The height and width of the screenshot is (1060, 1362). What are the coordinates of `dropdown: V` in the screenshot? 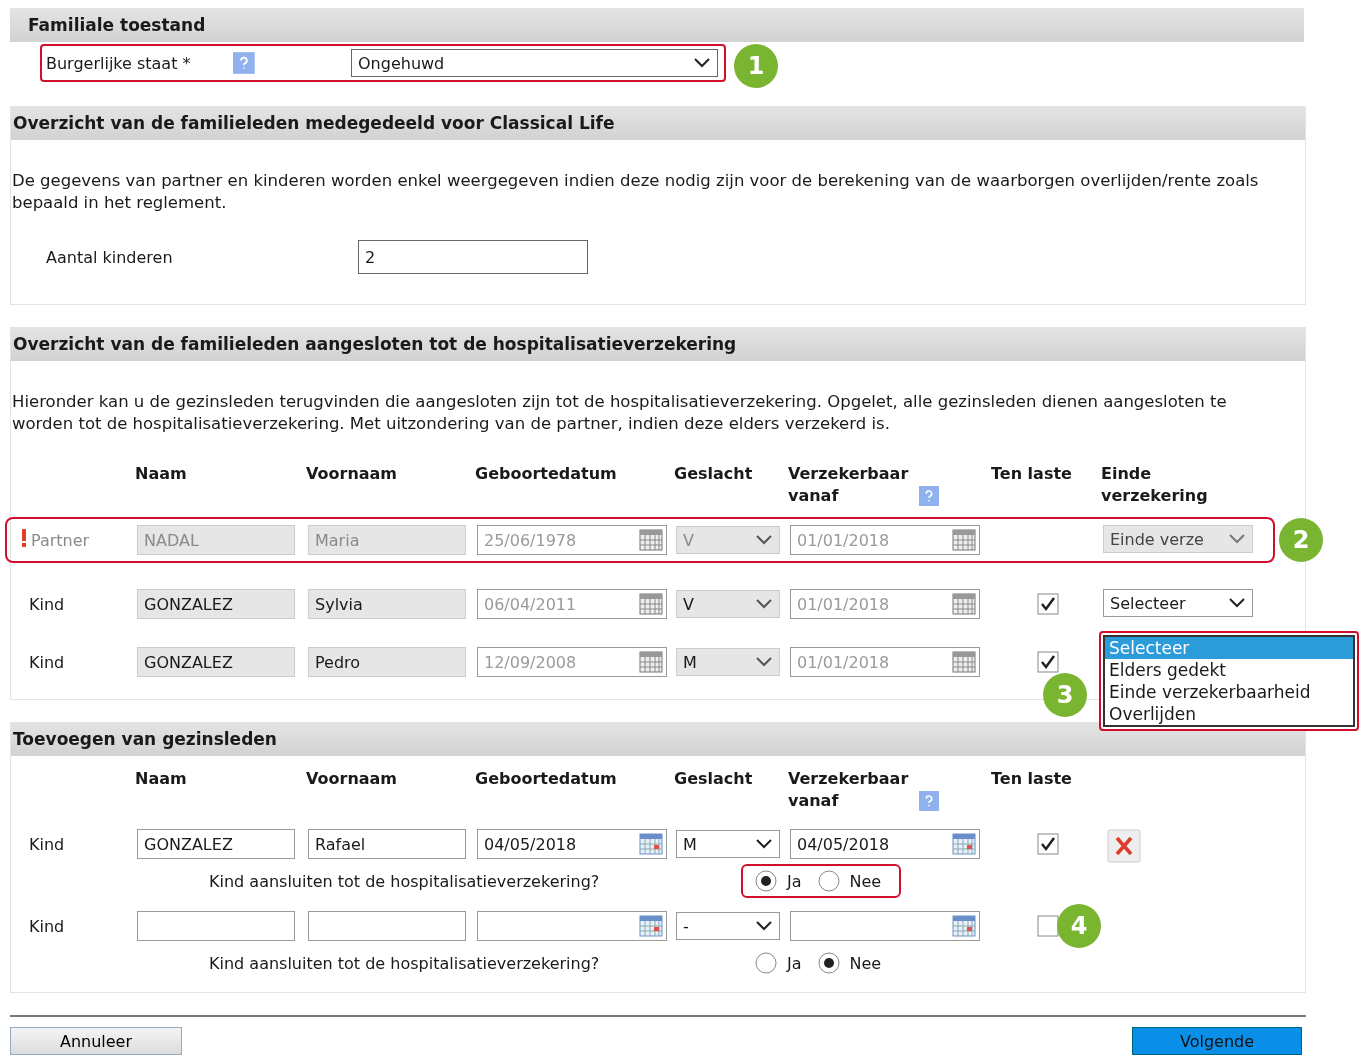 It's located at (728, 604).